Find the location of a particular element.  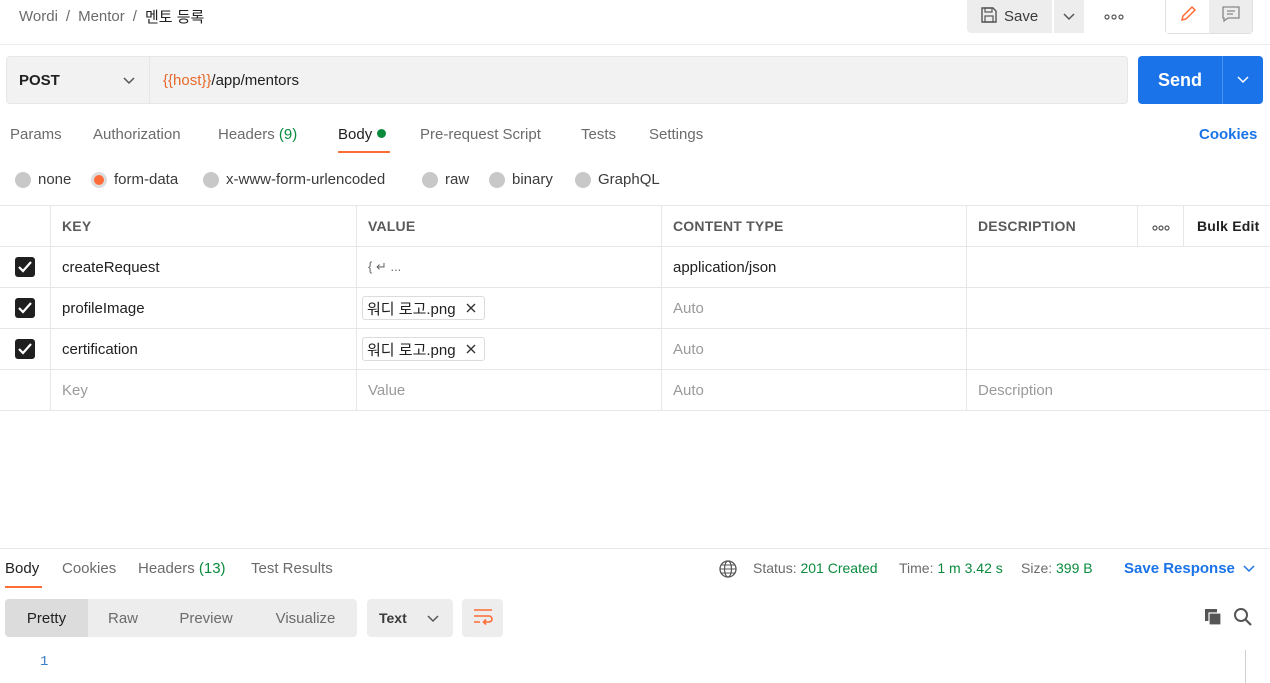

key-field: createRequest is located at coordinates (203, 267).